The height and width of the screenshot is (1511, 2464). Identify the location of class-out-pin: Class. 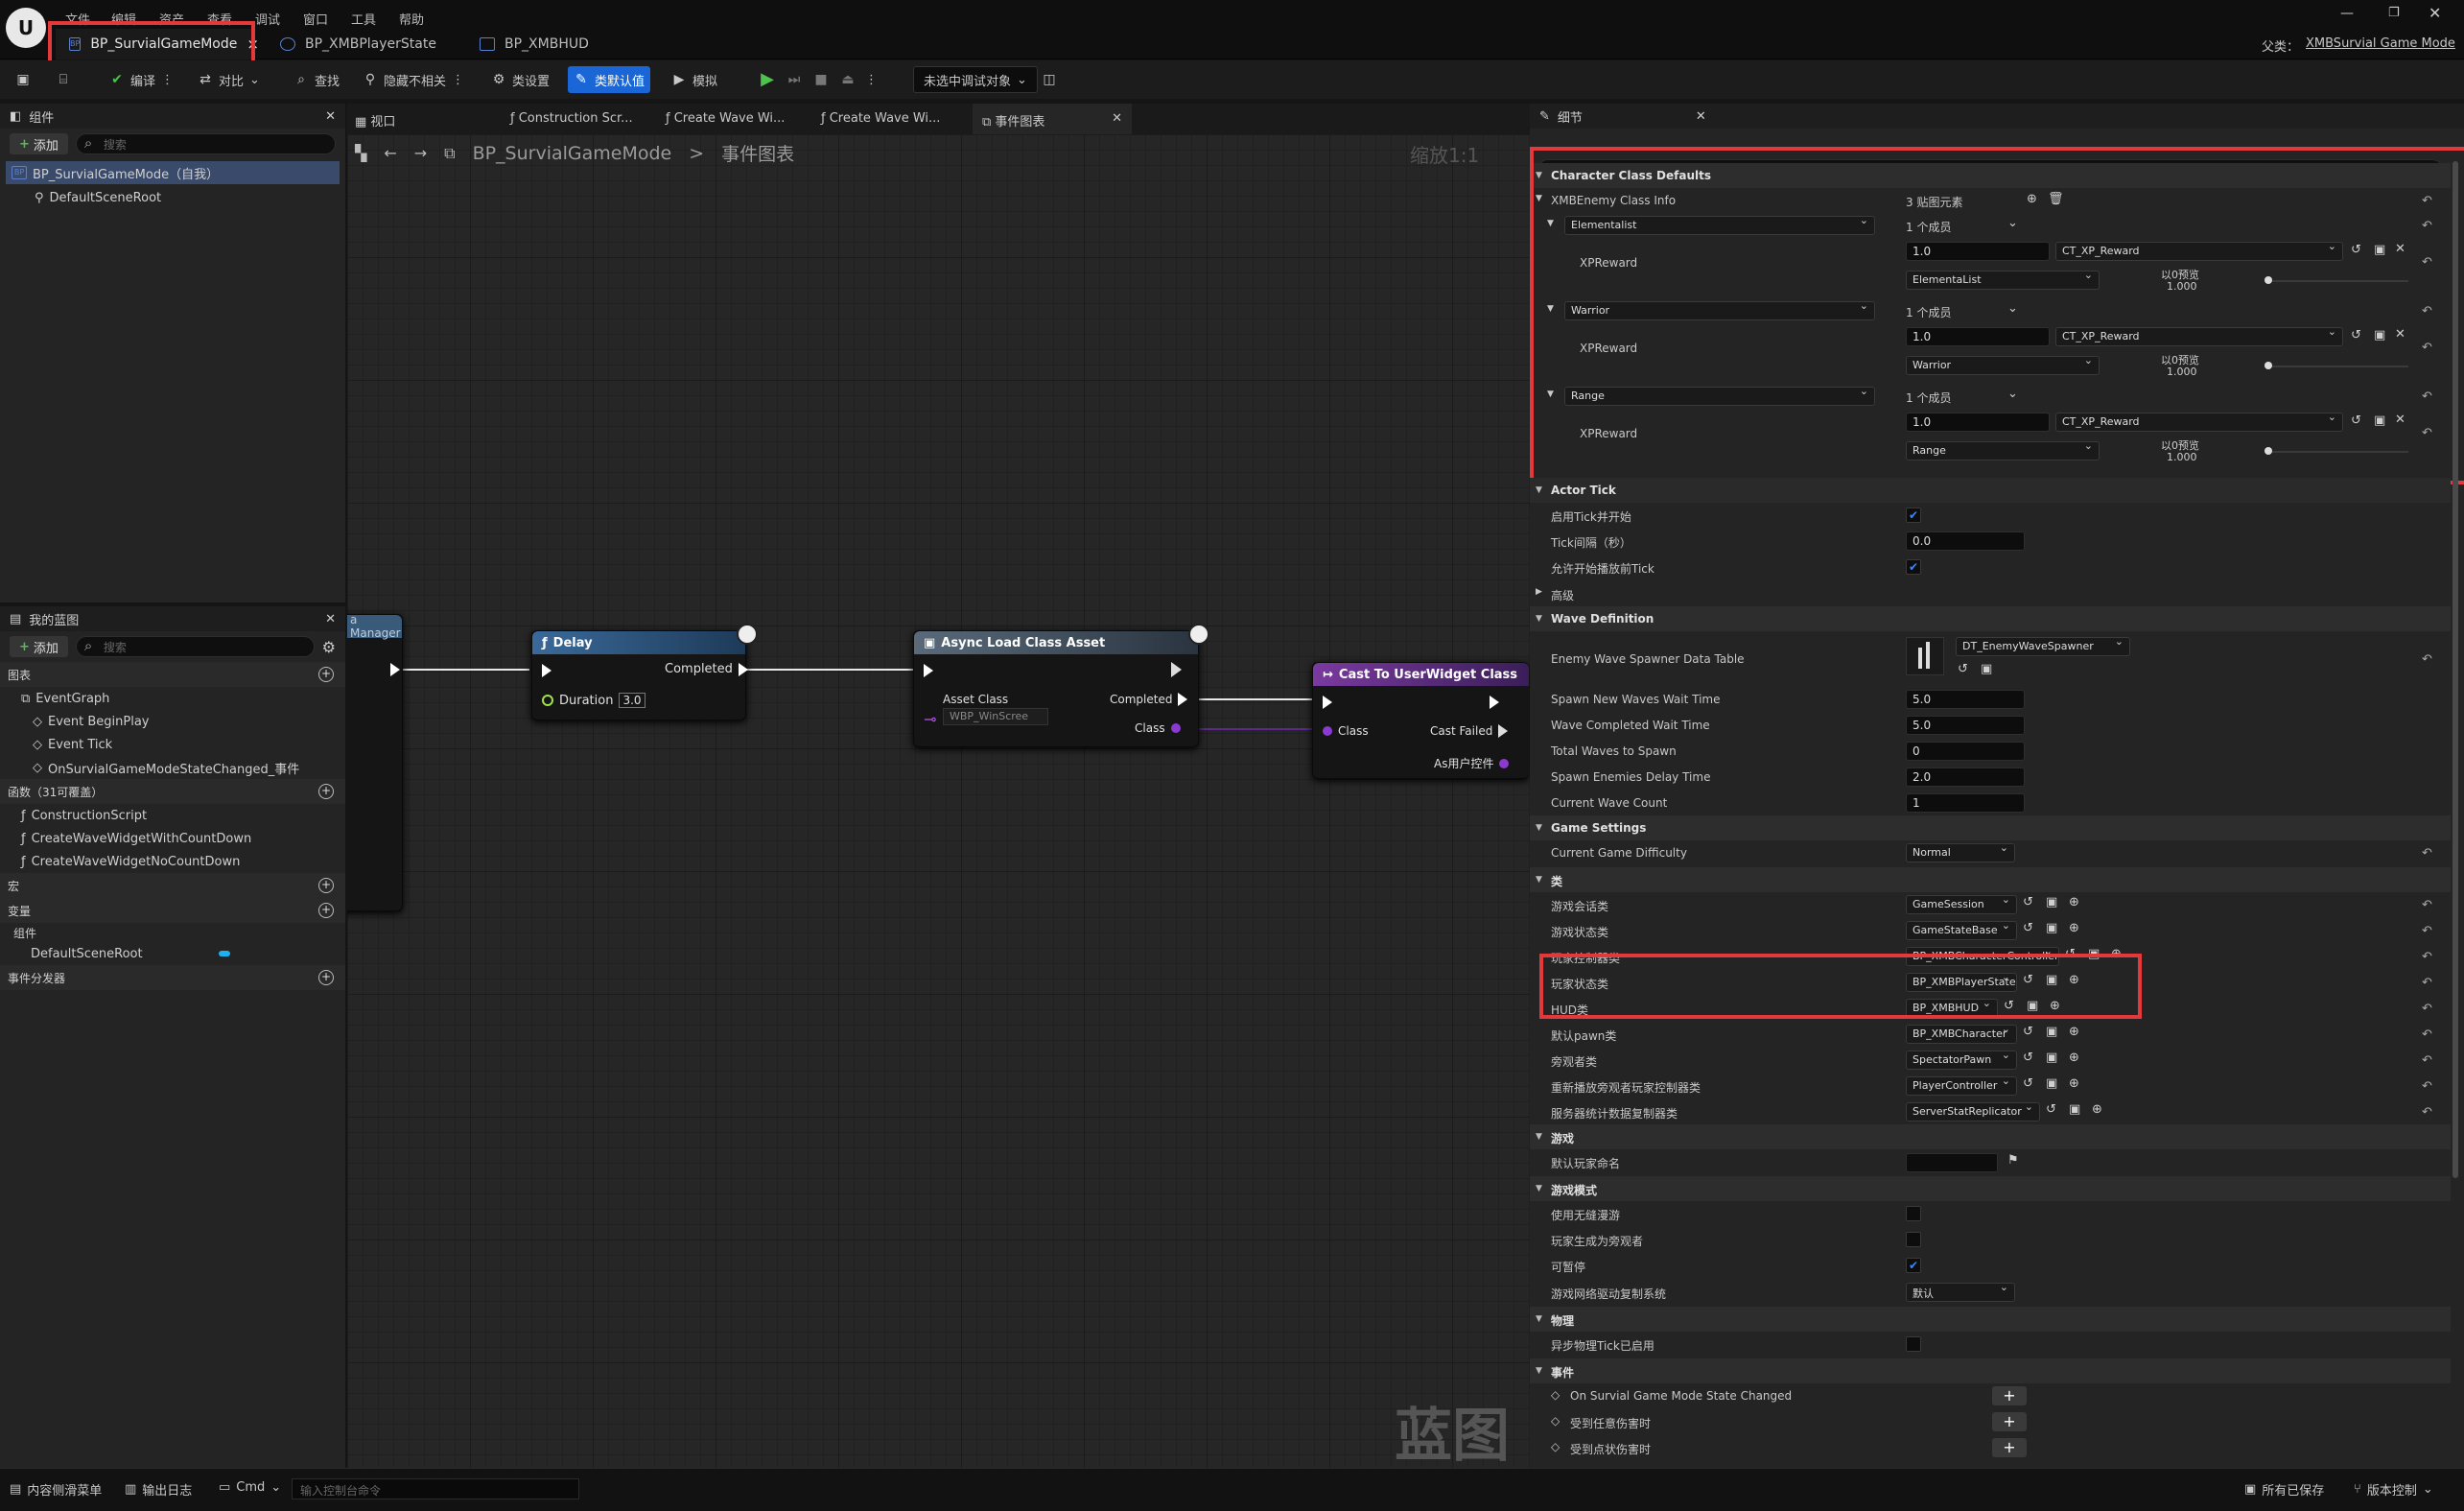
(1158, 728).